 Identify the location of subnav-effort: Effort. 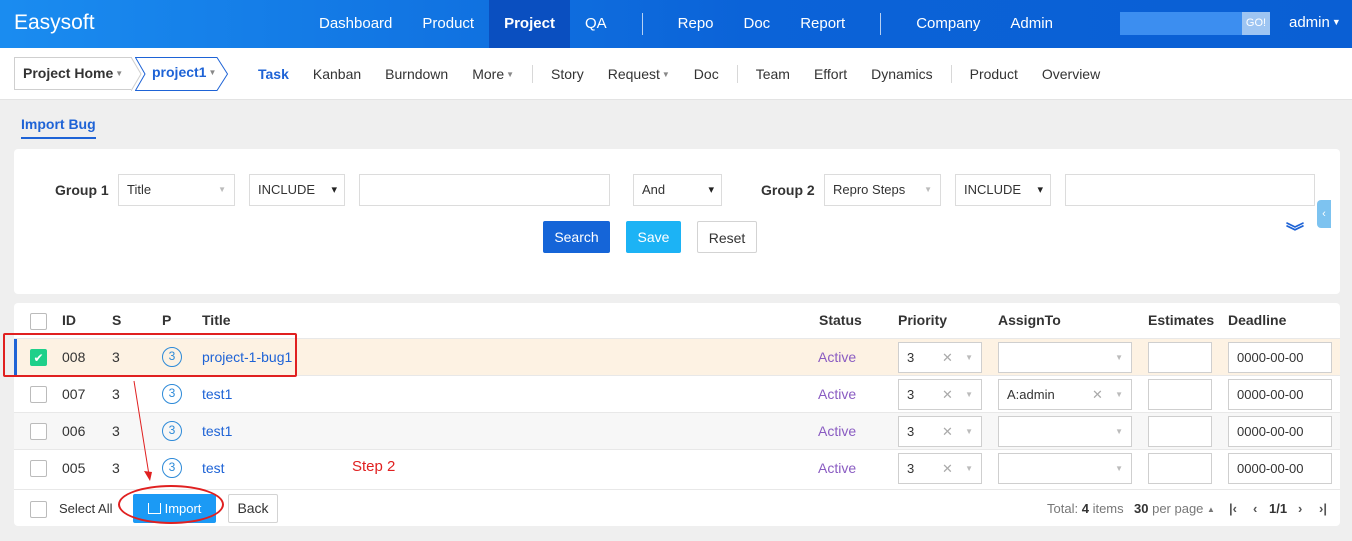
(830, 74).